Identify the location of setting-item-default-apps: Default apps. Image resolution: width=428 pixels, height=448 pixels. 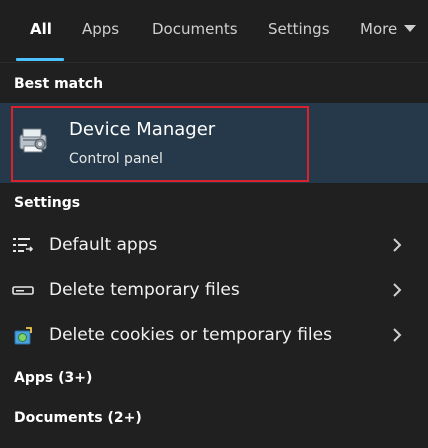
(214, 246).